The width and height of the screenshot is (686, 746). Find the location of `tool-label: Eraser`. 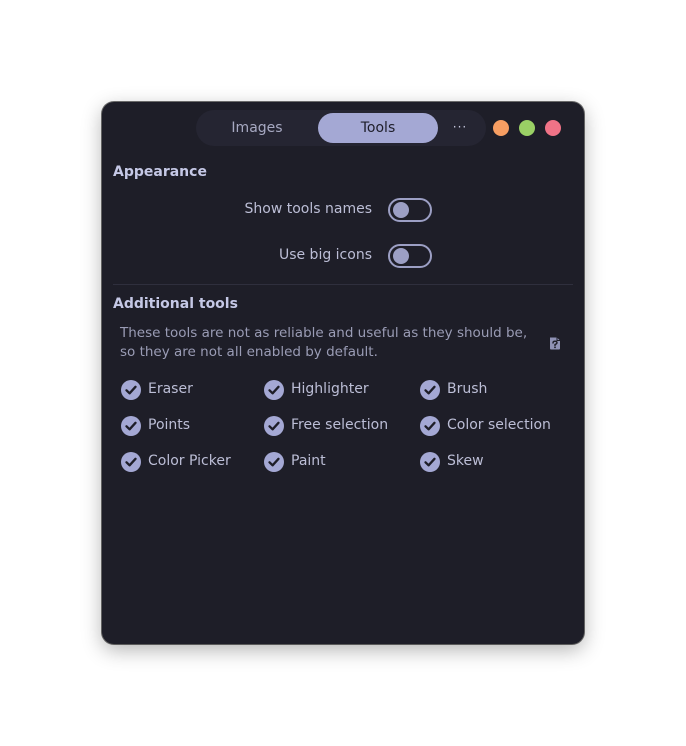

tool-label: Eraser is located at coordinates (170, 389).